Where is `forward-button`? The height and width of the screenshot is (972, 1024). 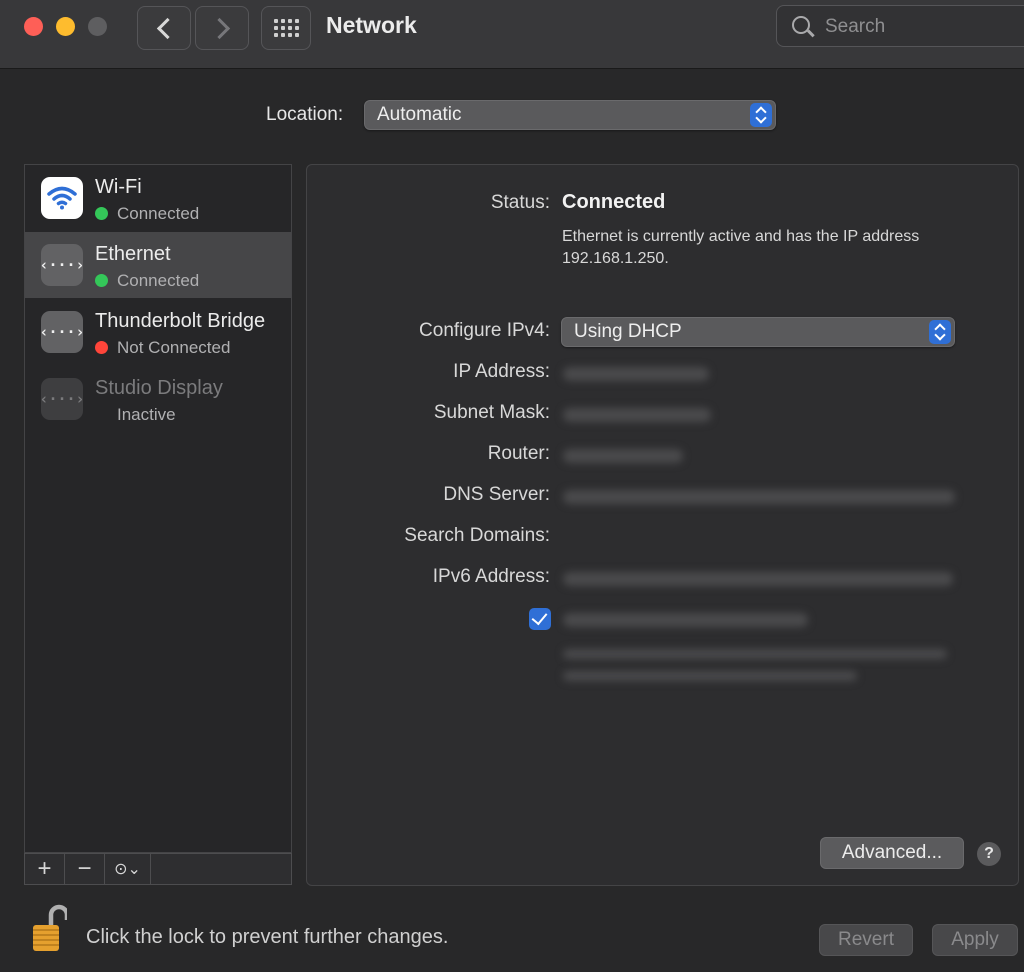
forward-button is located at coordinates (222, 28).